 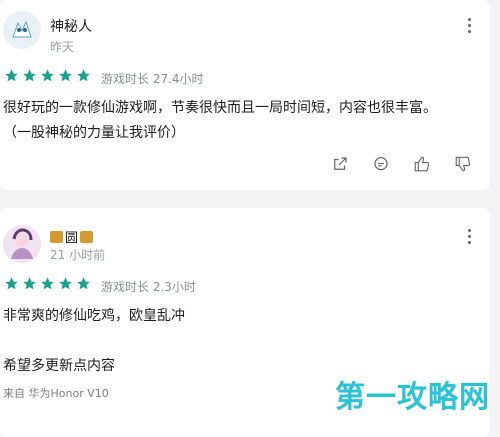 What do you see at coordinates (401, 164) in the screenshot?
I see `review-actions` at bounding box center [401, 164].